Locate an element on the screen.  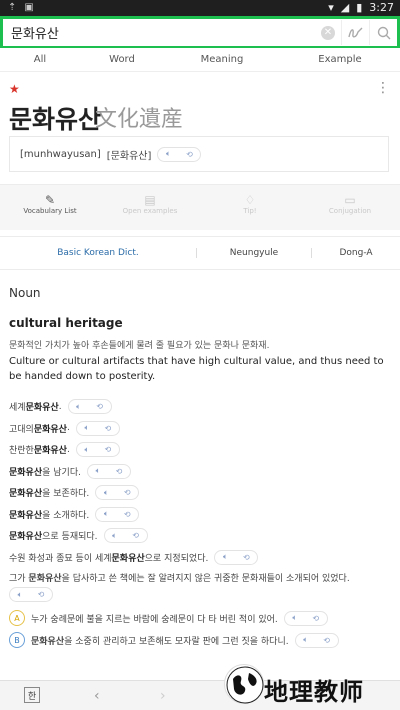
search-tabs: All Word Meaning Example is located at coordinates (200, 60).